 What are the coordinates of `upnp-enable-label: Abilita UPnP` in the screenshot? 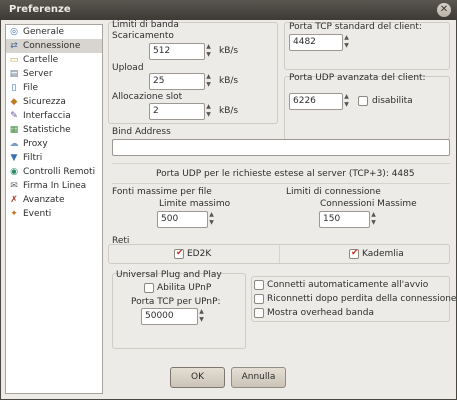 It's located at (184, 288).